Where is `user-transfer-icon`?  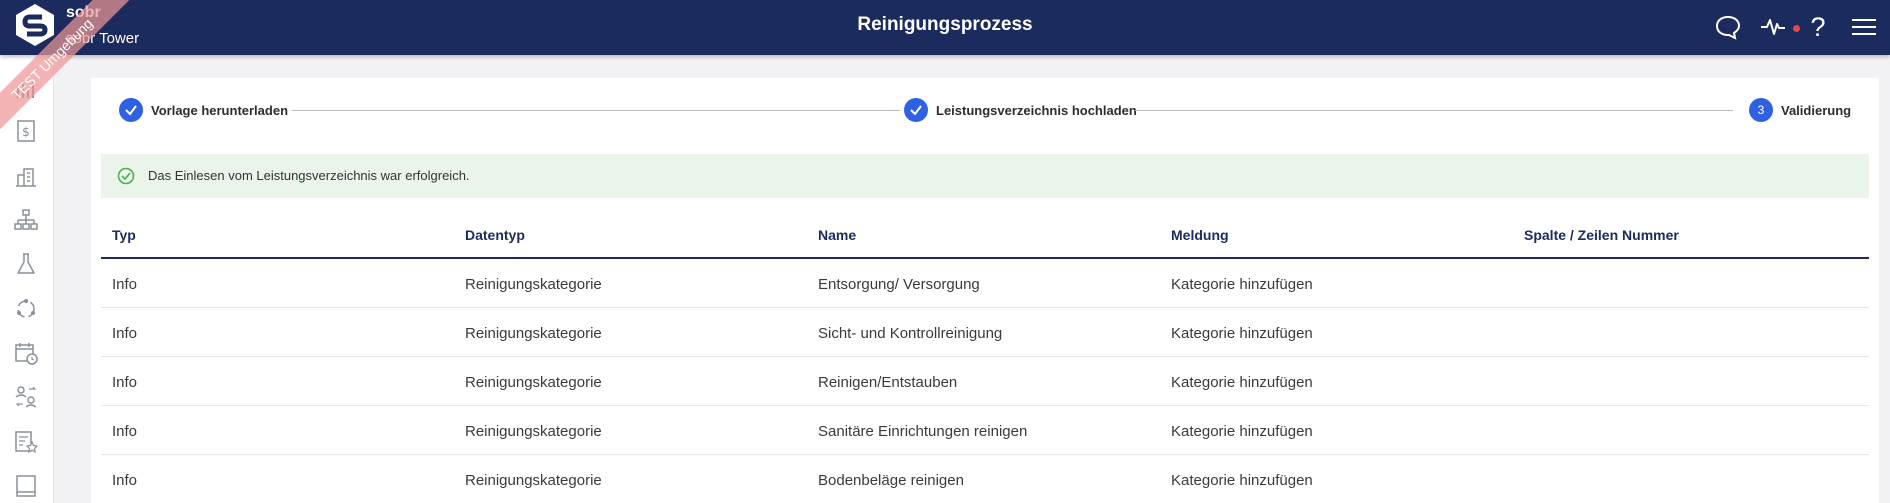 user-transfer-icon is located at coordinates (26, 397).